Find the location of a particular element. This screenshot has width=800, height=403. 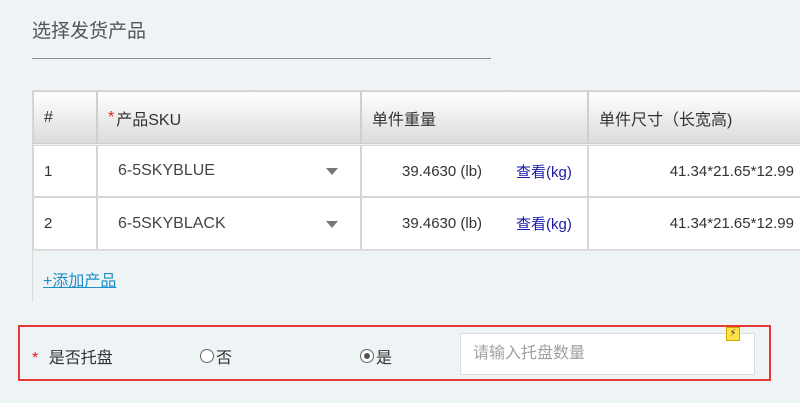

add-product-link: +添加产品 is located at coordinates (79, 279).